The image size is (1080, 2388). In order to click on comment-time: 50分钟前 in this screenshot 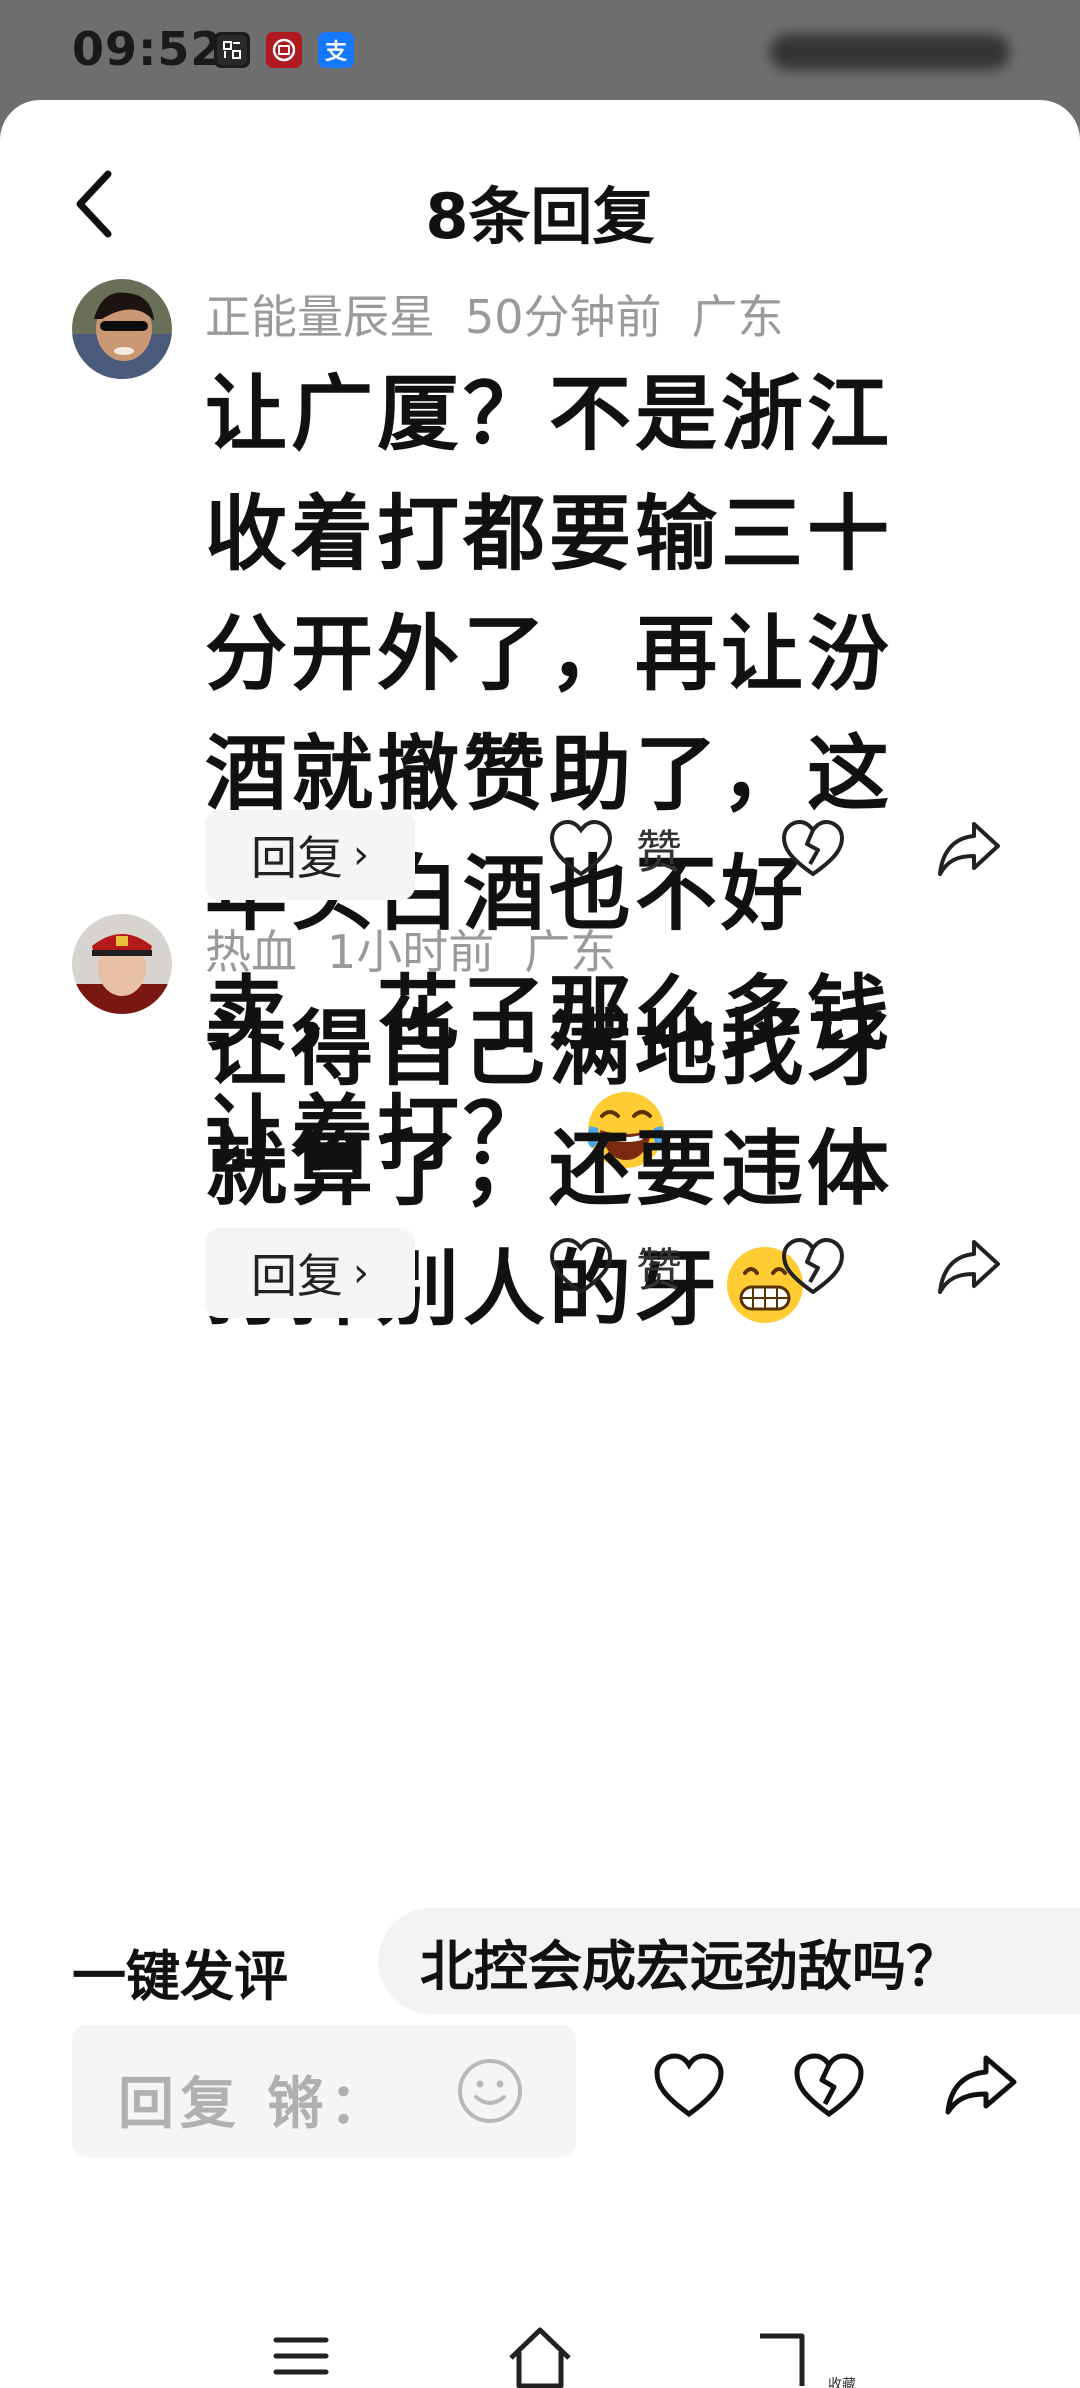, I will do `click(563, 317)`.